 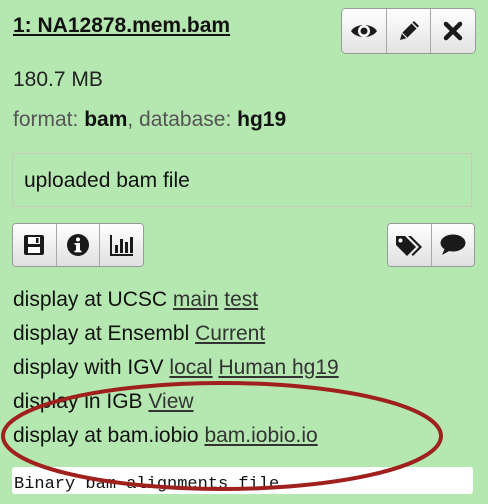 What do you see at coordinates (190, 367) in the screenshot?
I see `link-igv-local: local` at bounding box center [190, 367].